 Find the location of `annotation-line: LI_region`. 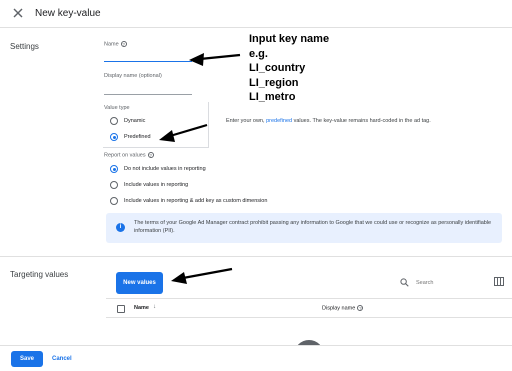

annotation-line: LI_region is located at coordinates (274, 82).